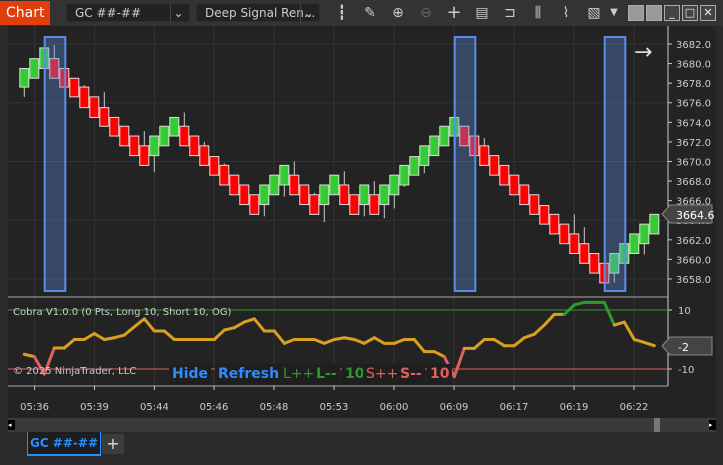 The image size is (723, 465). Describe the element at coordinates (654, 13) in the screenshot. I see `tile2-icon` at that location.